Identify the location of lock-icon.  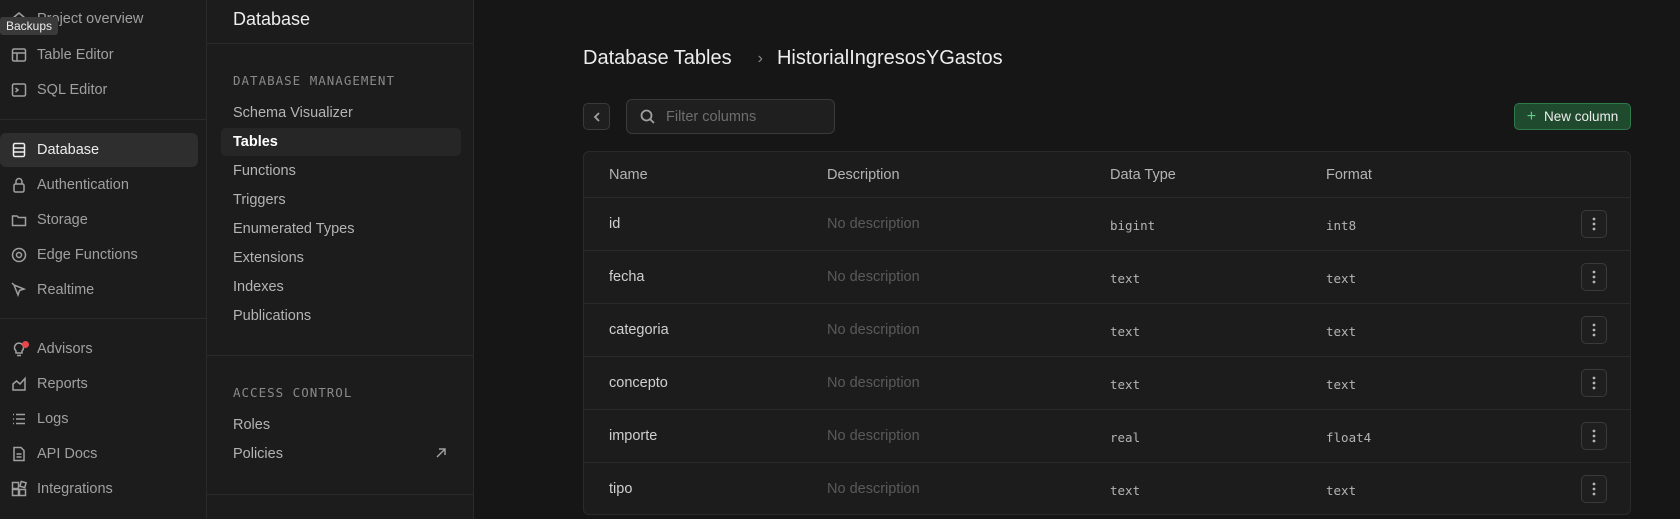
(19, 185).